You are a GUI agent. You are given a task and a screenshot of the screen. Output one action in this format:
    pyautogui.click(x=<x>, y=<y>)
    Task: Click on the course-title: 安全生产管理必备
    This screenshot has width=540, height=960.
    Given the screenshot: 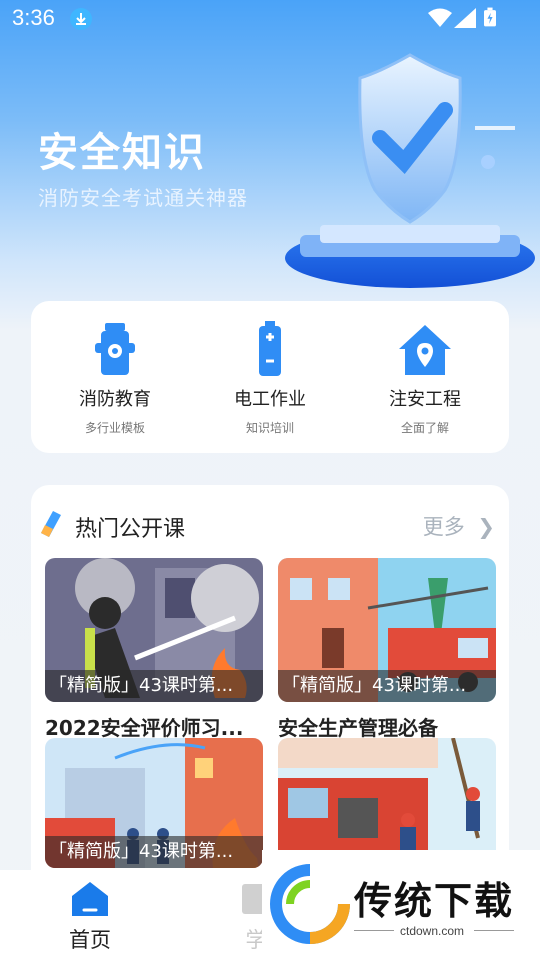 What is the action you would take?
    pyautogui.click(x=358, y=728)
    